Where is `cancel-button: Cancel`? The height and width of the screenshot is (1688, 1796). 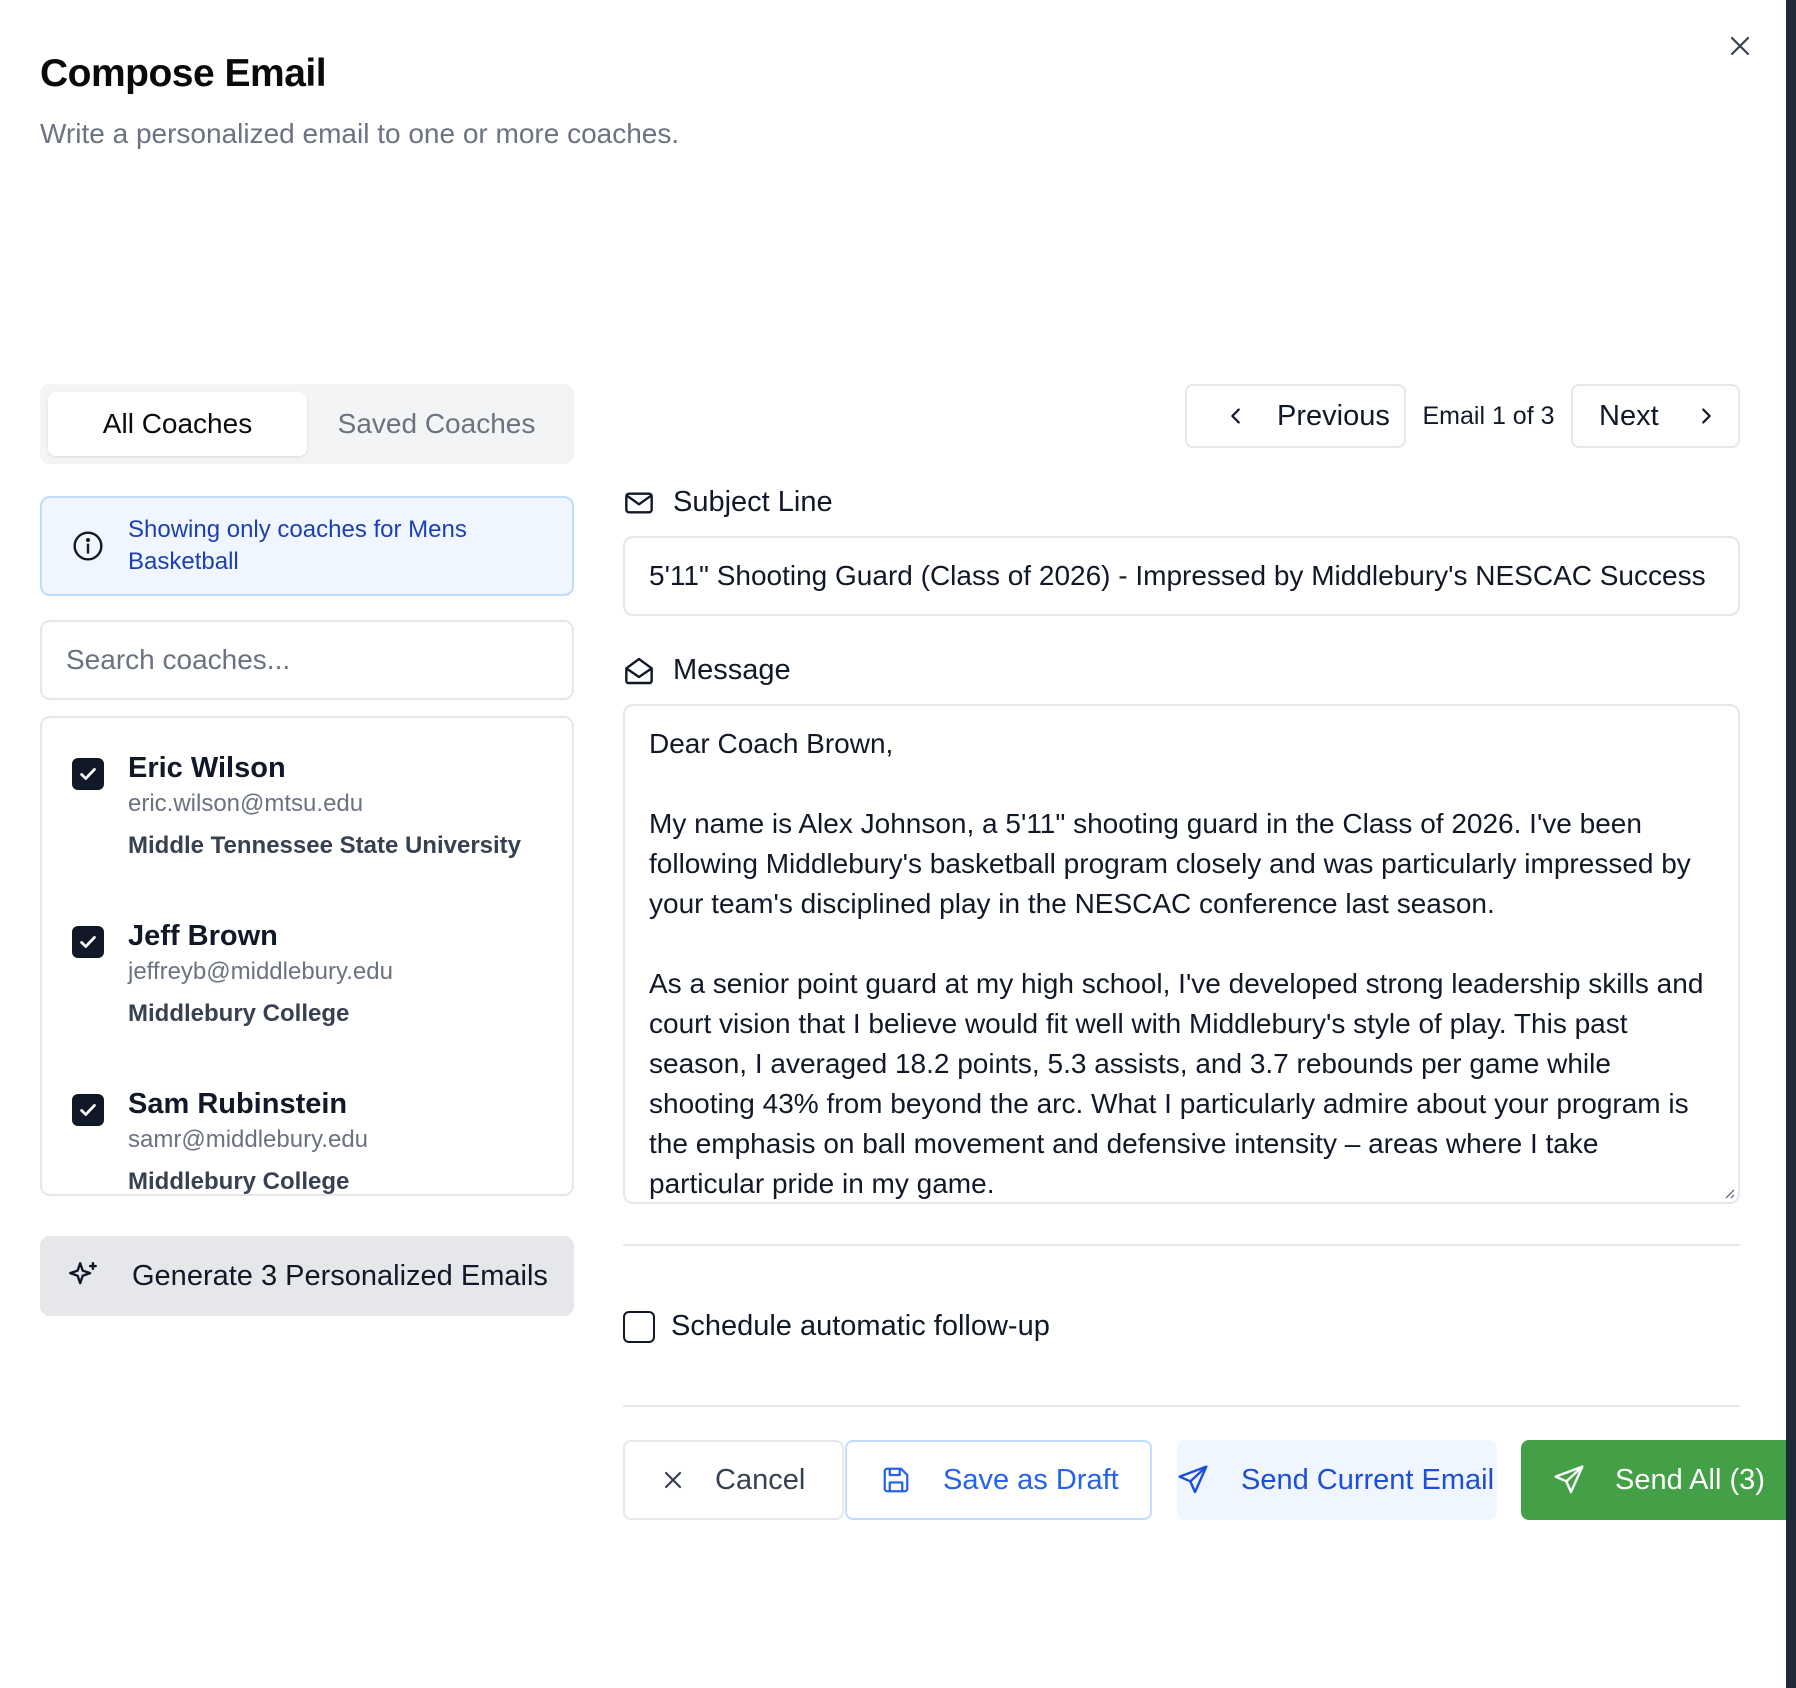 cancel-button: Cancel is located at coordinates (733, 1480).